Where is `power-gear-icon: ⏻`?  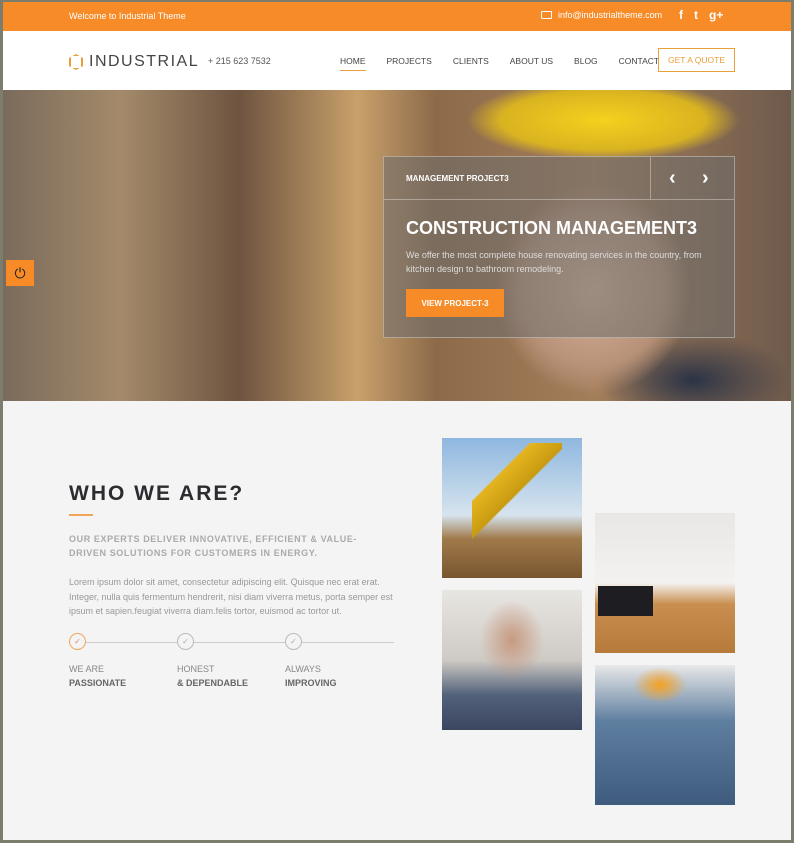 power-gear-icon: ⏻ is located at coordinates (20, 272).